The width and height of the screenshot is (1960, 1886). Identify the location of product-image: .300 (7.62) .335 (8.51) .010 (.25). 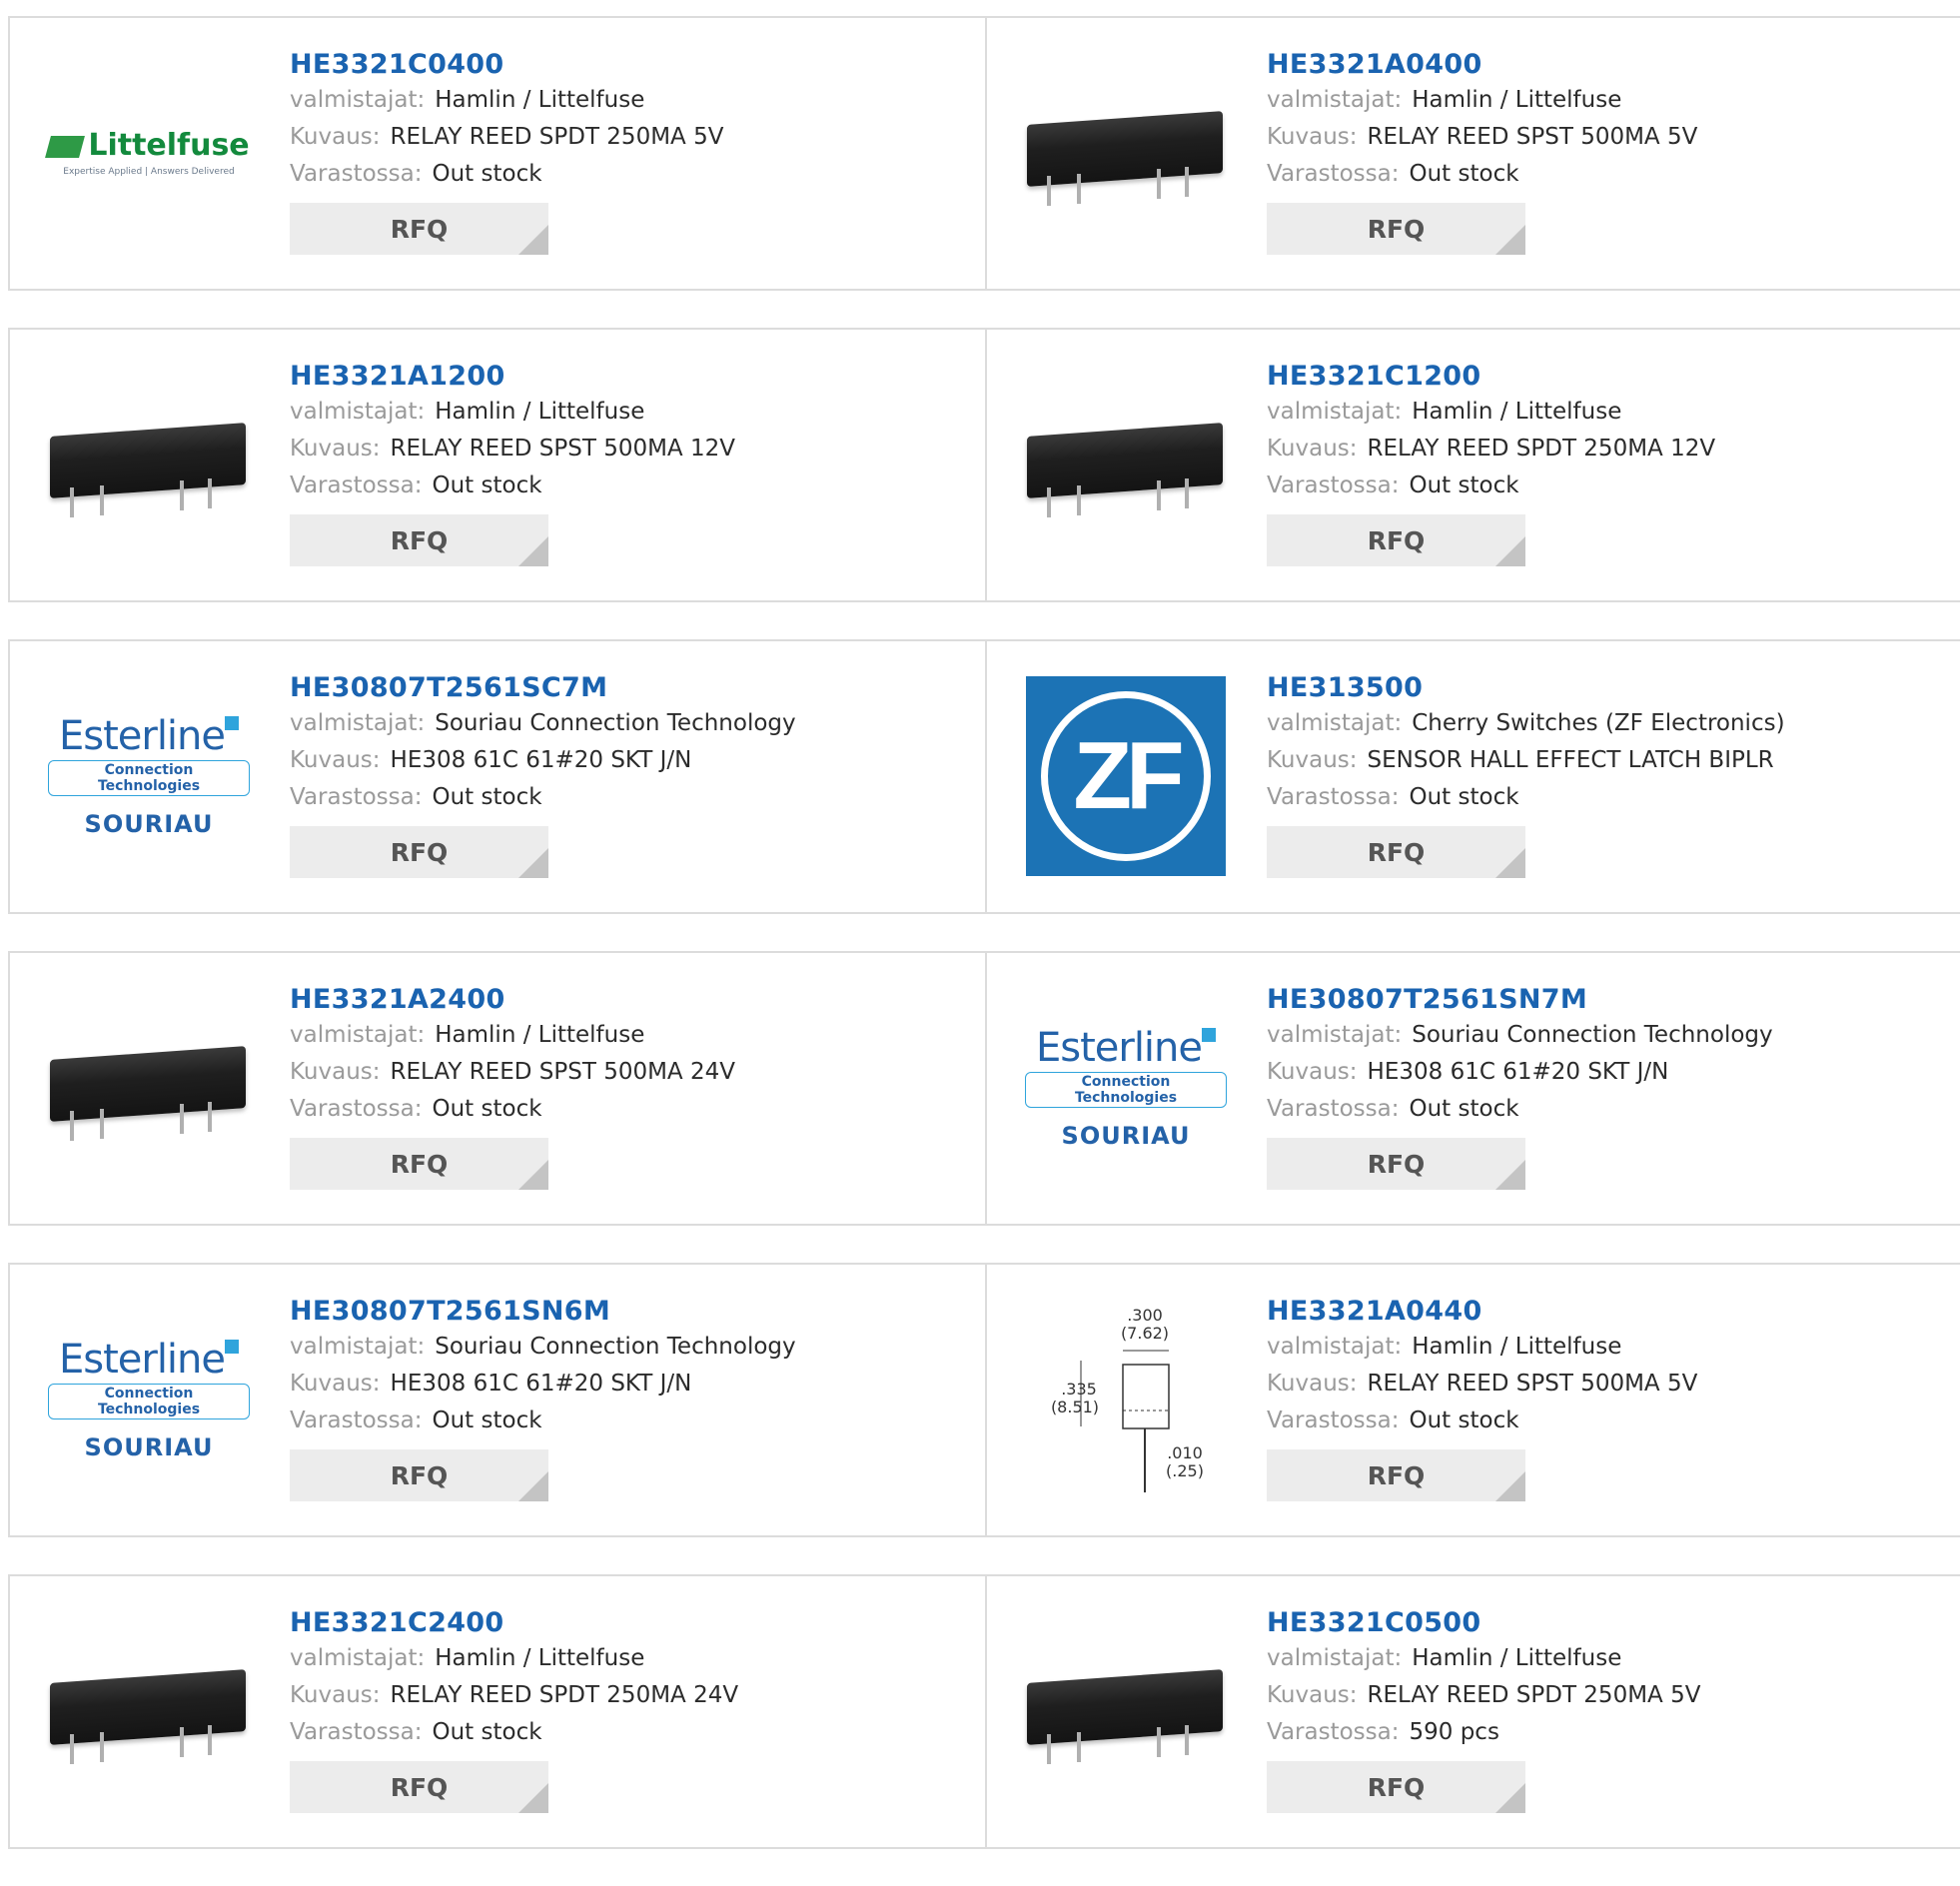
(1126, 1399).